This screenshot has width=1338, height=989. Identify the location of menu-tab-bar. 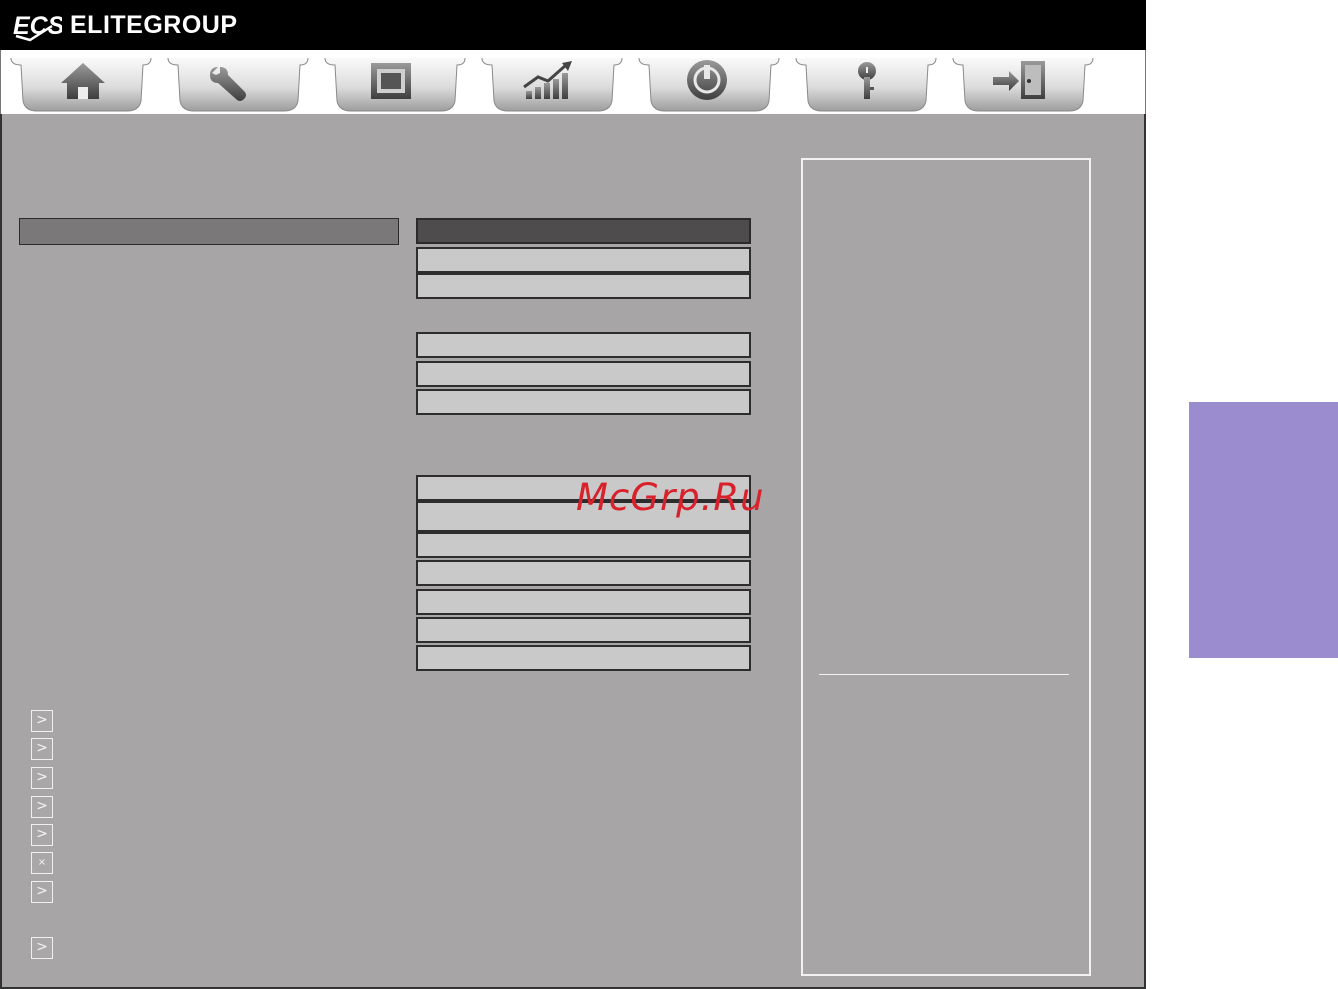
(573, 82).